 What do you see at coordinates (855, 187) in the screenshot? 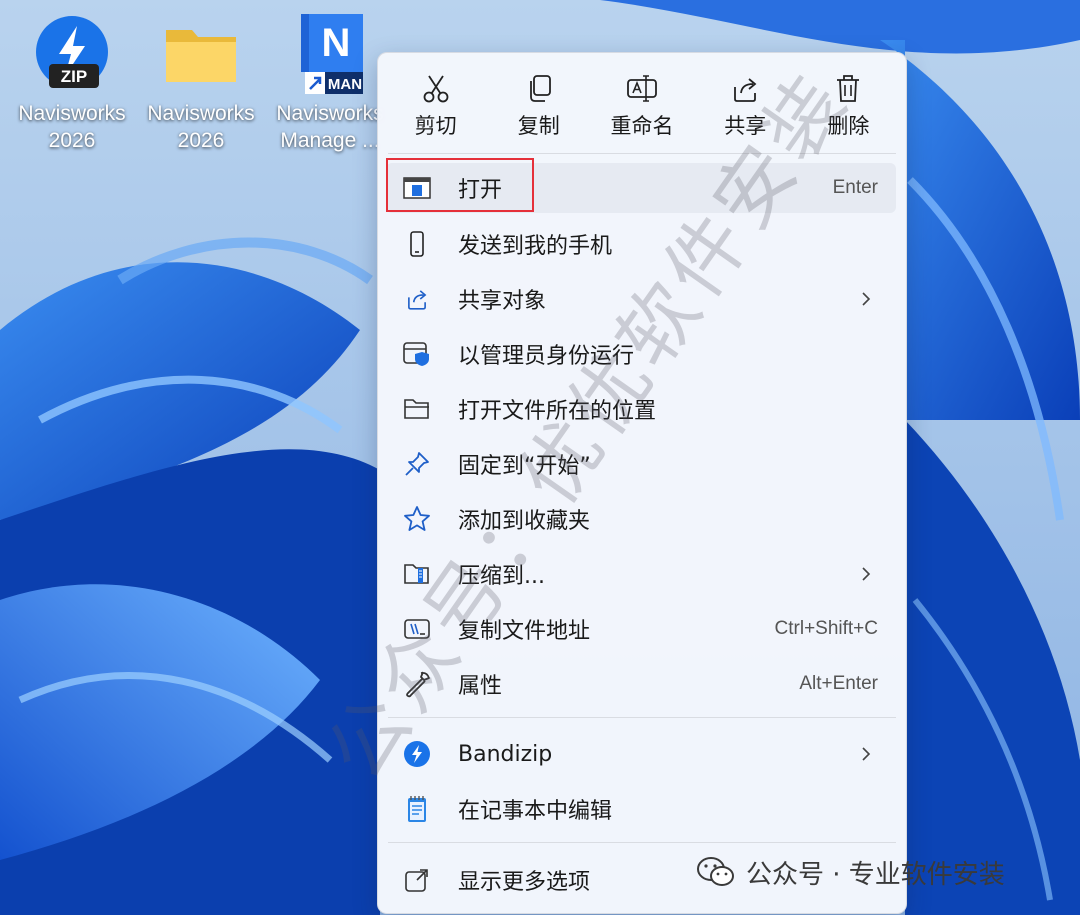
I see `menu-item-shortcut: Enter` at bounding box center [855, 187].